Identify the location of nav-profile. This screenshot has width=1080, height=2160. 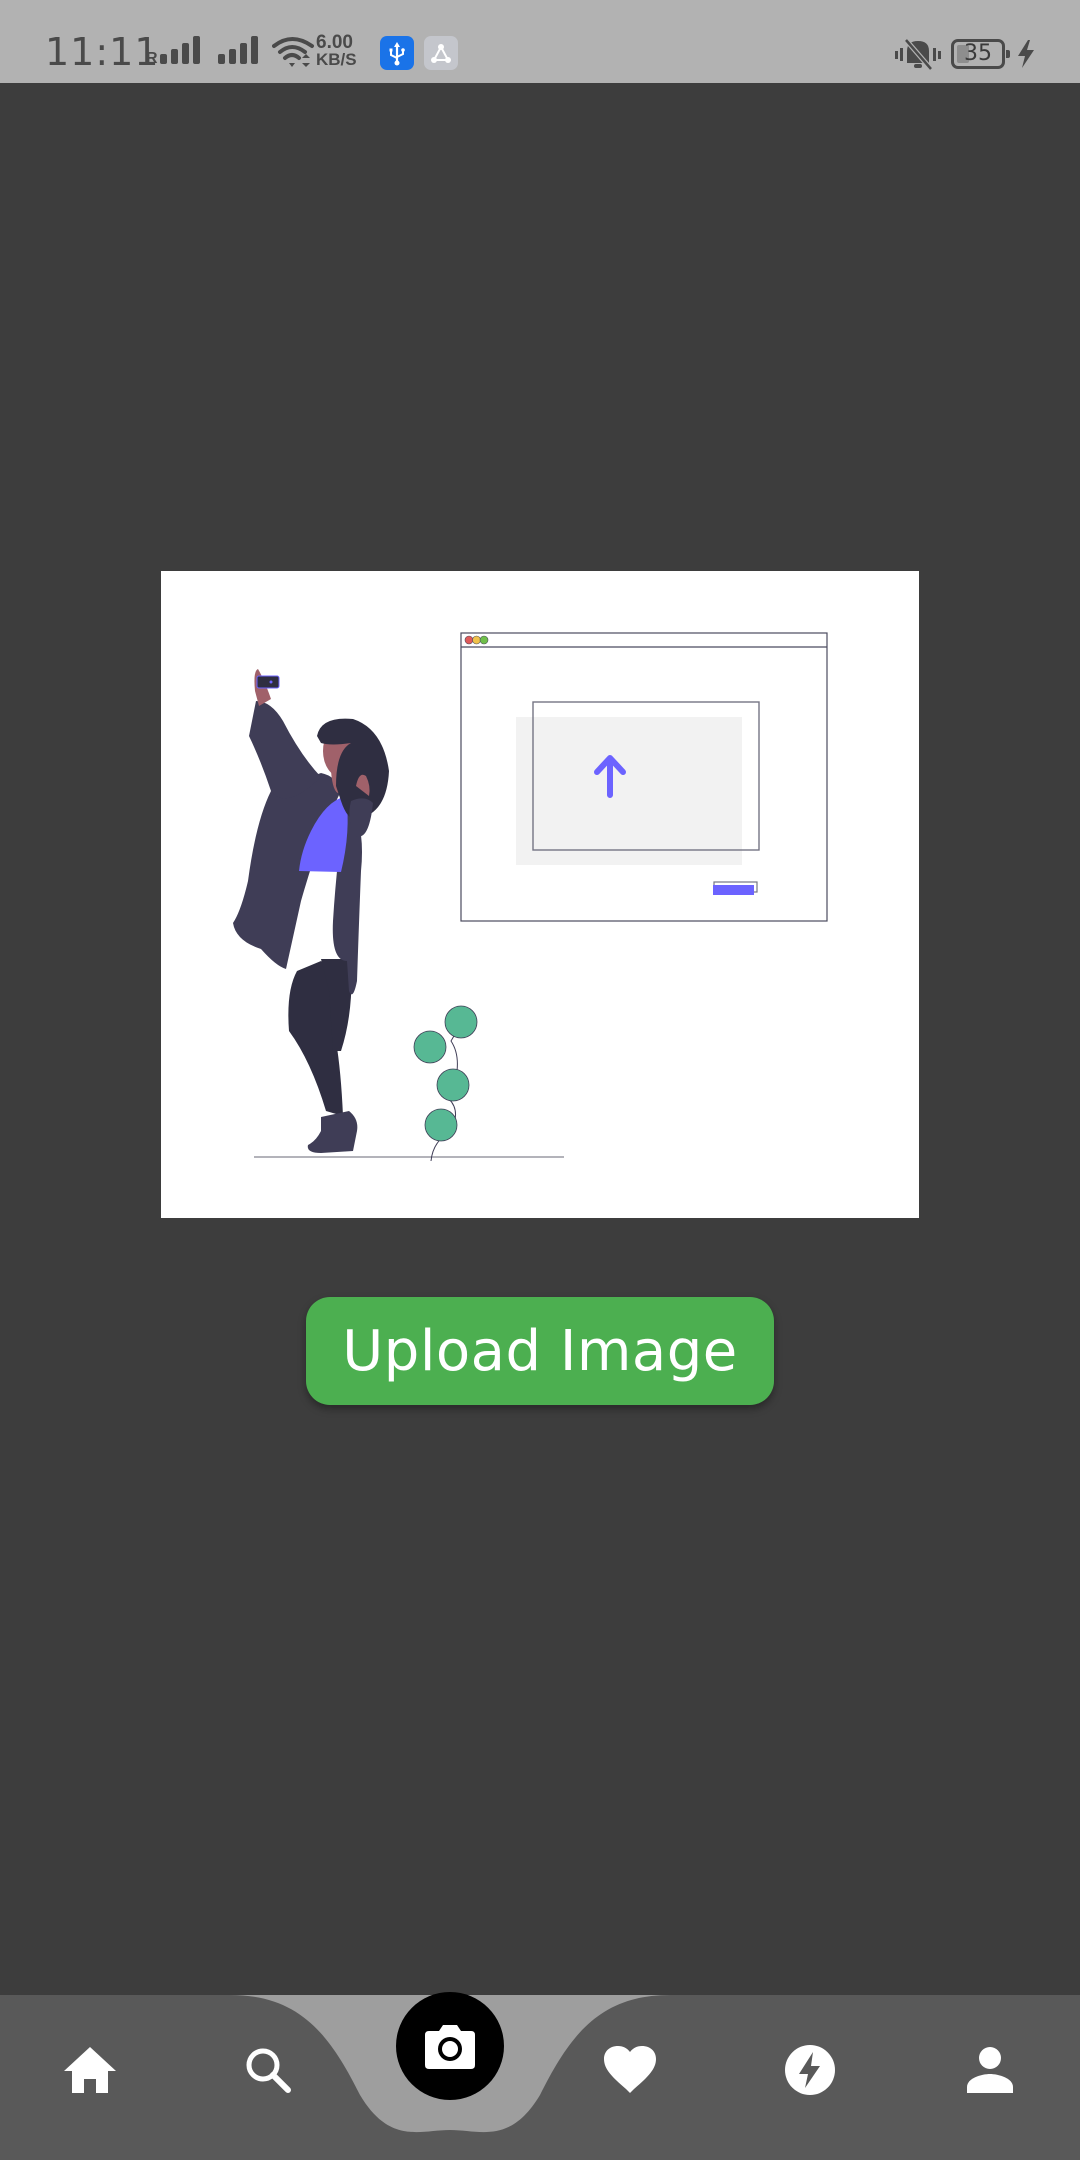
(990, 2070).